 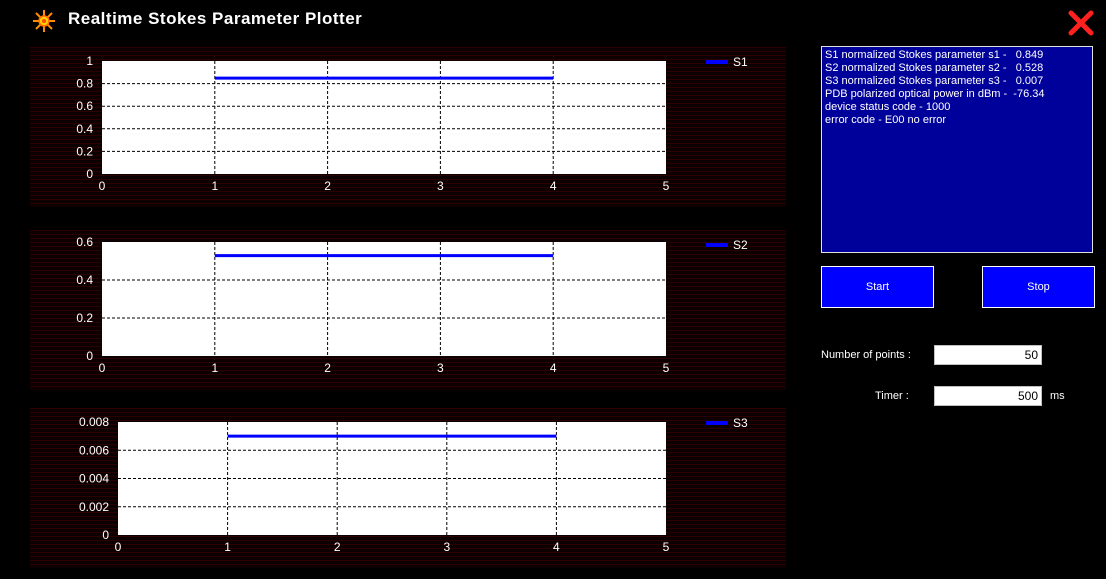 I want to click on y-tick-label: 0.002, so click(x=94, y=507).